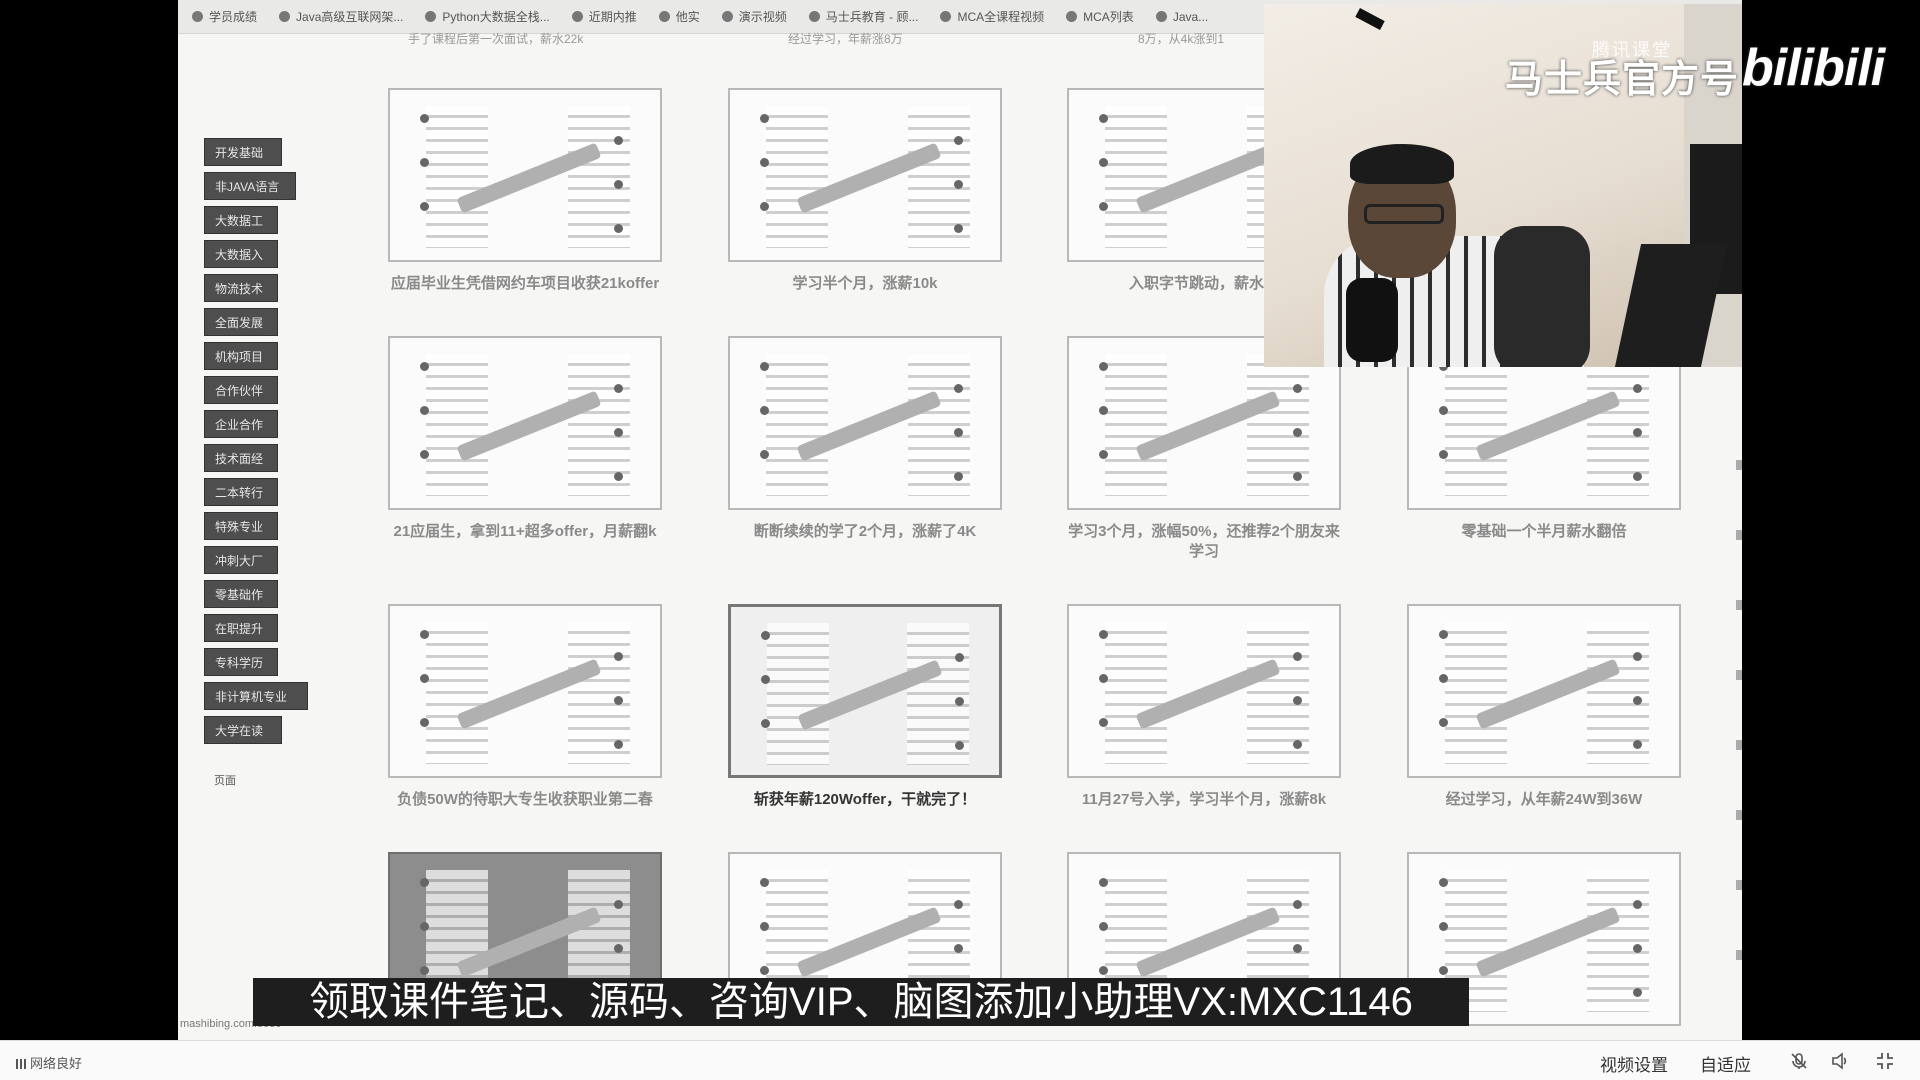  I want to click on testimonial-card: 断断续续的学了2个月，涨薪了4K, so click(865, 439).